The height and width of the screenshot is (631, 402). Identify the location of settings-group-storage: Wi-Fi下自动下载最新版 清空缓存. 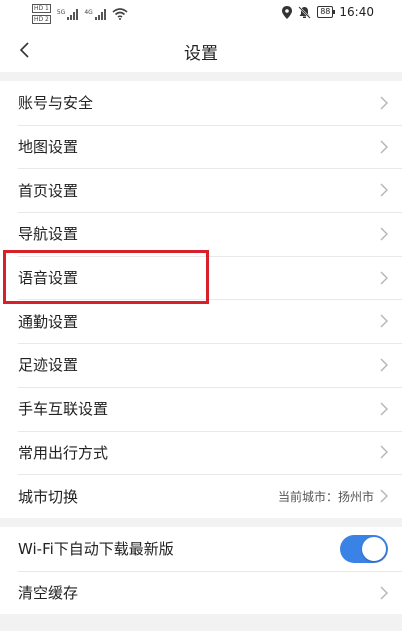
(201, 571).